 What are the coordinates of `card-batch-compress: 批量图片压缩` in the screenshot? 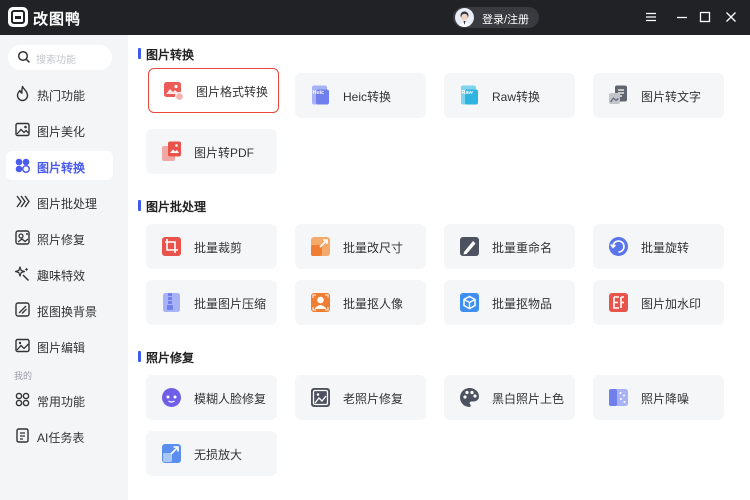 It's located at (211, 302).